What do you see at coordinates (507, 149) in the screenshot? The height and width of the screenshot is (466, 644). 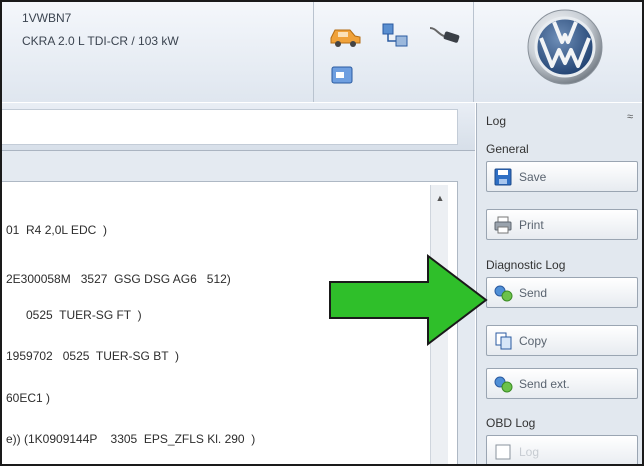 I see `general-section-label: General` at bounding box center [507, 149].